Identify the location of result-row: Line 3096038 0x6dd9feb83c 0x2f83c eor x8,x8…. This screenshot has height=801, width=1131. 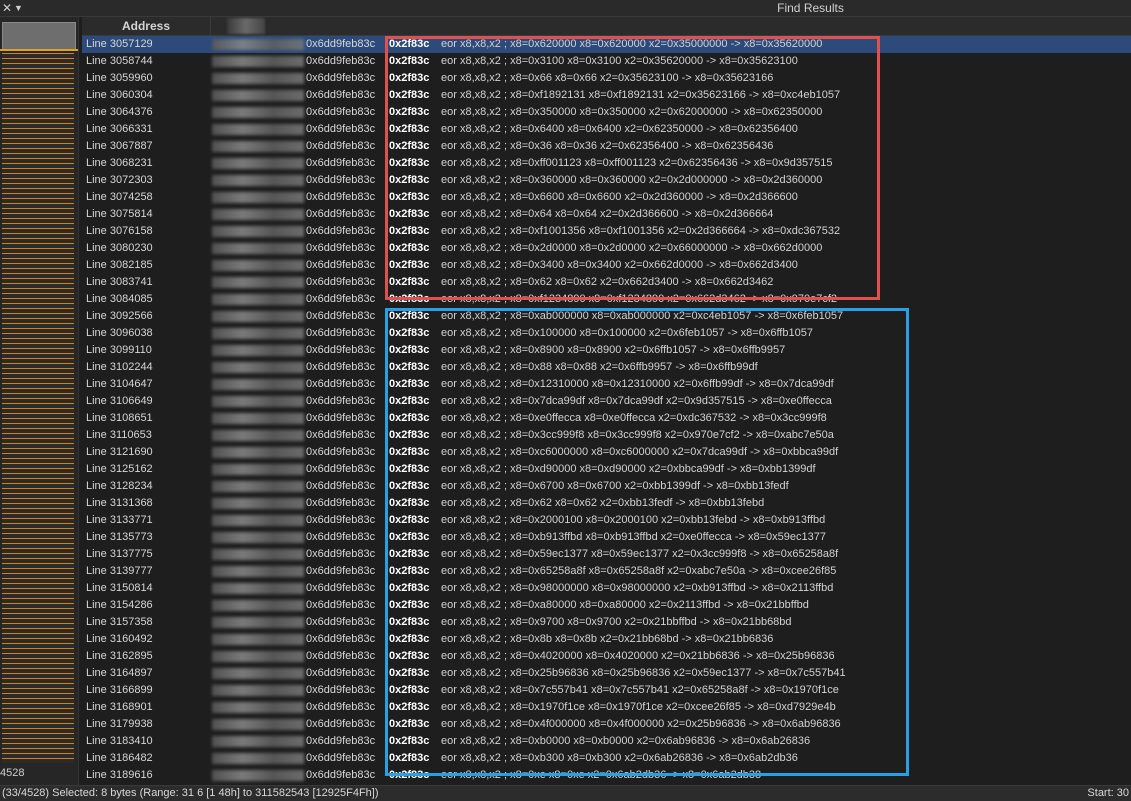
(606, 333).